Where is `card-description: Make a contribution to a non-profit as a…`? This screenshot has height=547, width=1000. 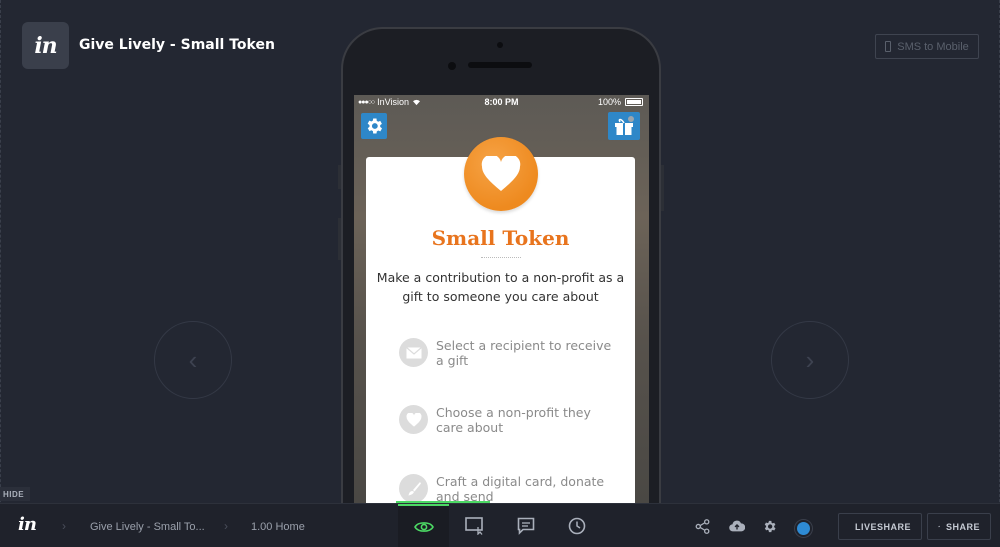
card-description: Make a contribution to a non-profit as a… is located at coordinates (500, 287).